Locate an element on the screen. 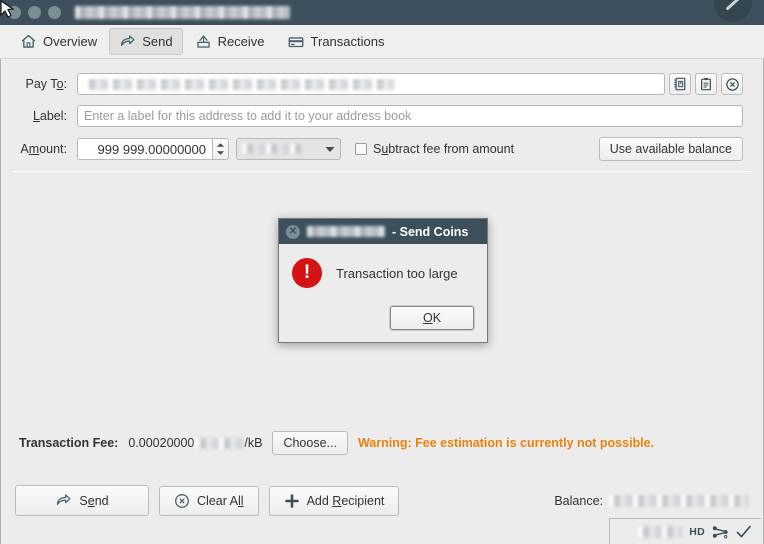  amount-stepper is located at coordinates (220, 149).